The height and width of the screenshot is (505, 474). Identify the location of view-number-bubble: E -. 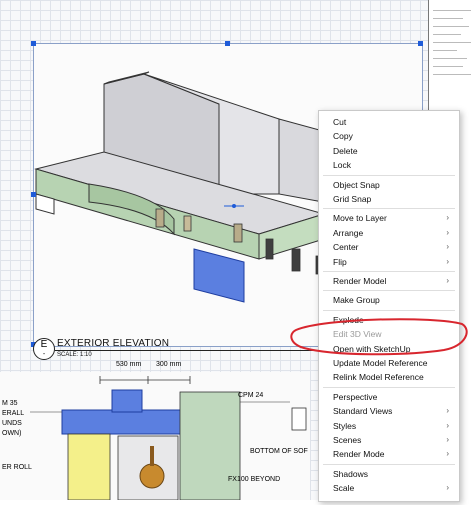
(44, 349).